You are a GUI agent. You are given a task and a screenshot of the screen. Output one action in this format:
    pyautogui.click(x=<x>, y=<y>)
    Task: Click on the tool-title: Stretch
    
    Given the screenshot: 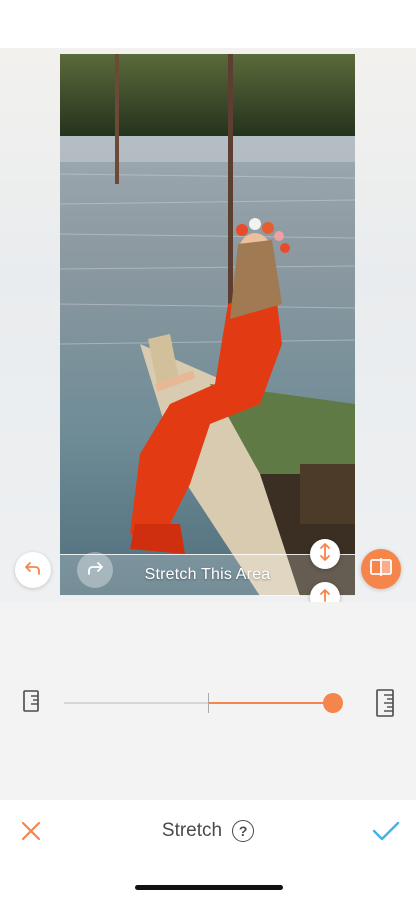 What is the action you would take?
    pyautogui.click(x=192, y=830)
    